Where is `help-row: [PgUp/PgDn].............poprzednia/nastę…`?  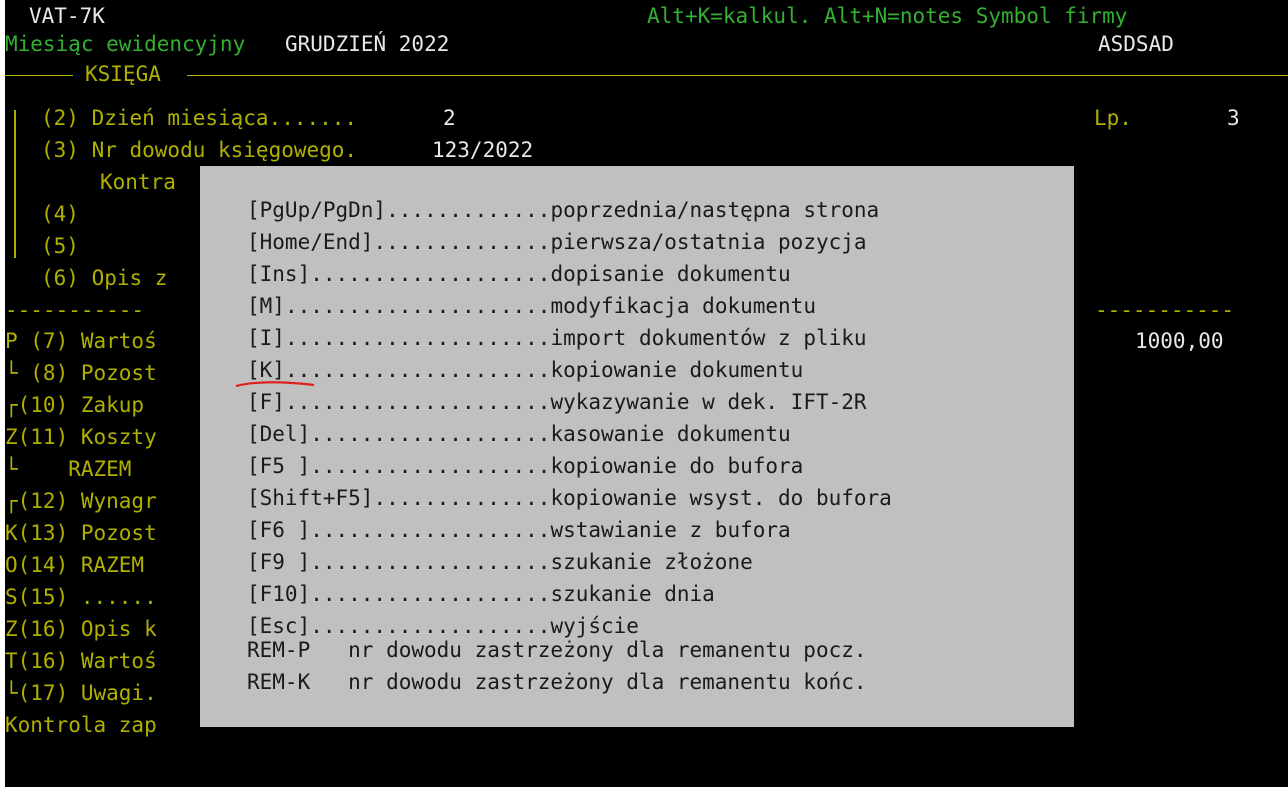 help-row: [PgUp/PgDn].............poprzednia/nastę… is located at coordinates (563, 210).